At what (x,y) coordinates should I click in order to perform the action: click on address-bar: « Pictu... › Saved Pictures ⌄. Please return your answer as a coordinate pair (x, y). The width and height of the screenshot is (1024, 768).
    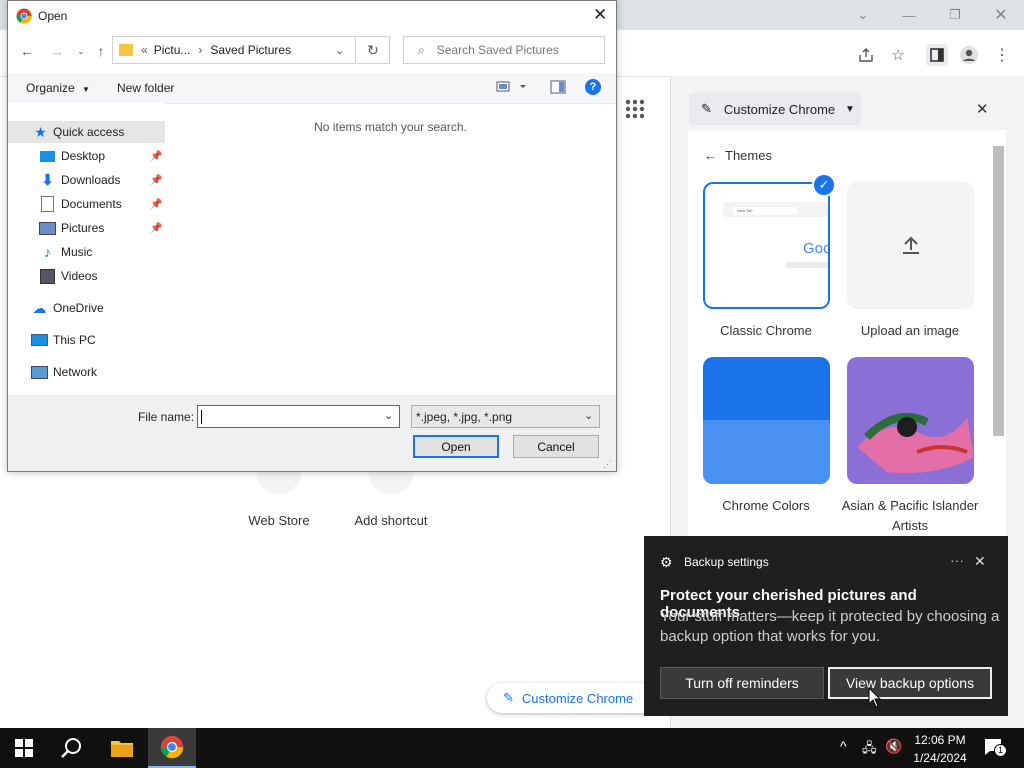
    Looking at the image, I should click on (234, 50).